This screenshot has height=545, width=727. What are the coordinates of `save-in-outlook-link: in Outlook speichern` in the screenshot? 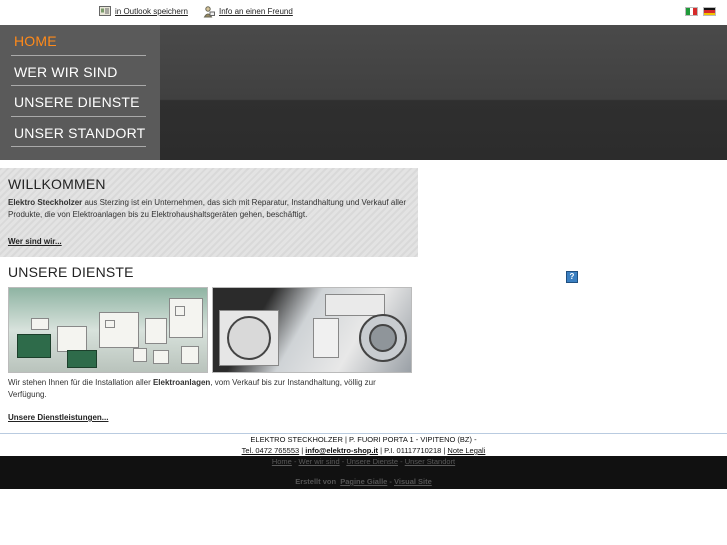 It's located at (143, 11).